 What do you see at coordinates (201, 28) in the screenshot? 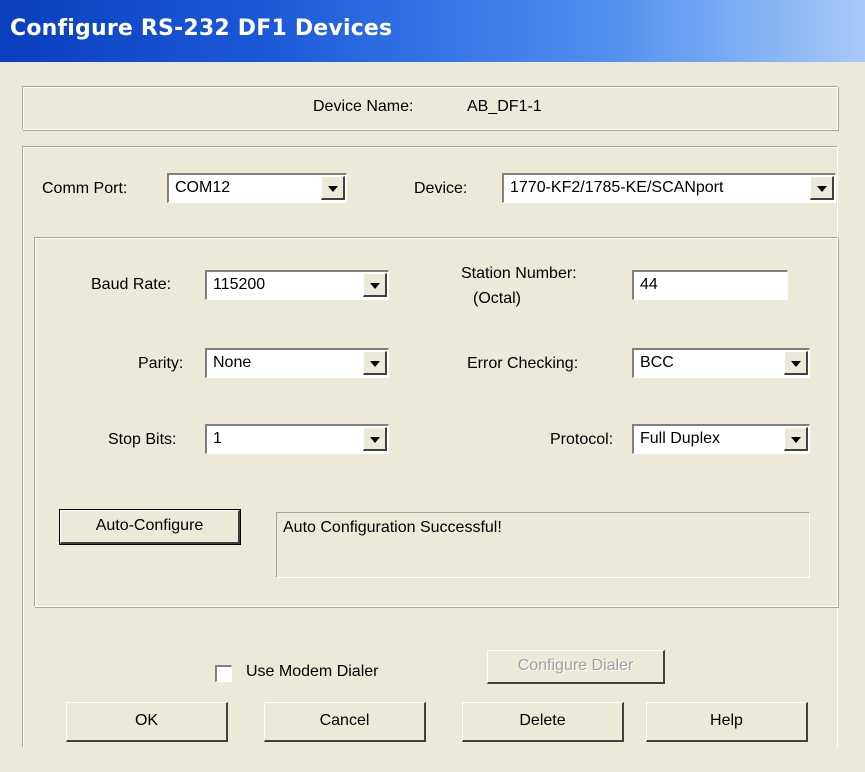
I see `window-title: Configure RS-232 DF1 Devices` at bounding box center [201, 28].